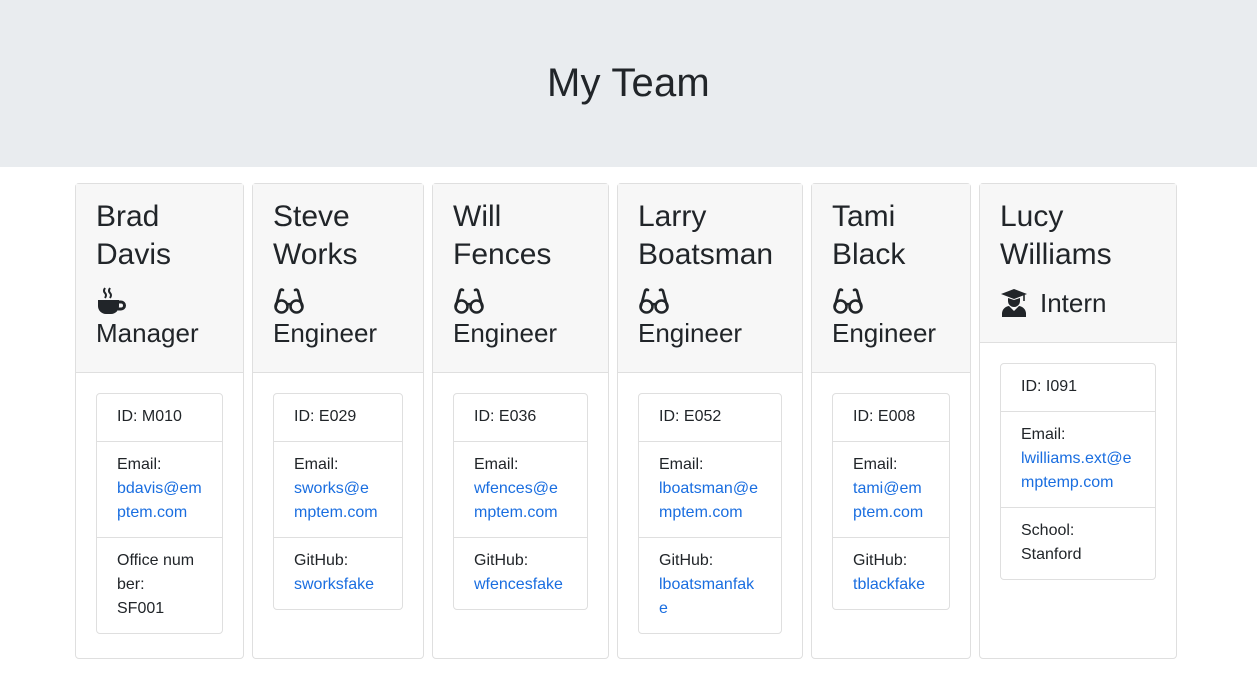 This screenshot has height=676, width=1257. I want to click on last-name: Works, so click(315, 254).